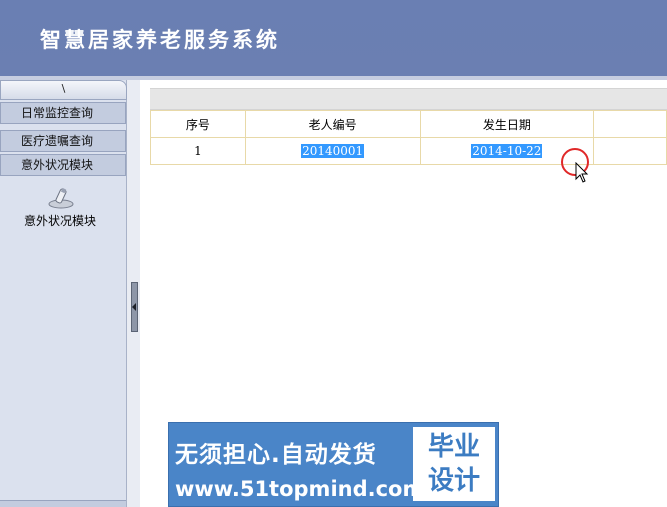 The width and height of the screenshot is (667, 507). I want to click on cell-elder-id: 20140001, so click(332, 151).